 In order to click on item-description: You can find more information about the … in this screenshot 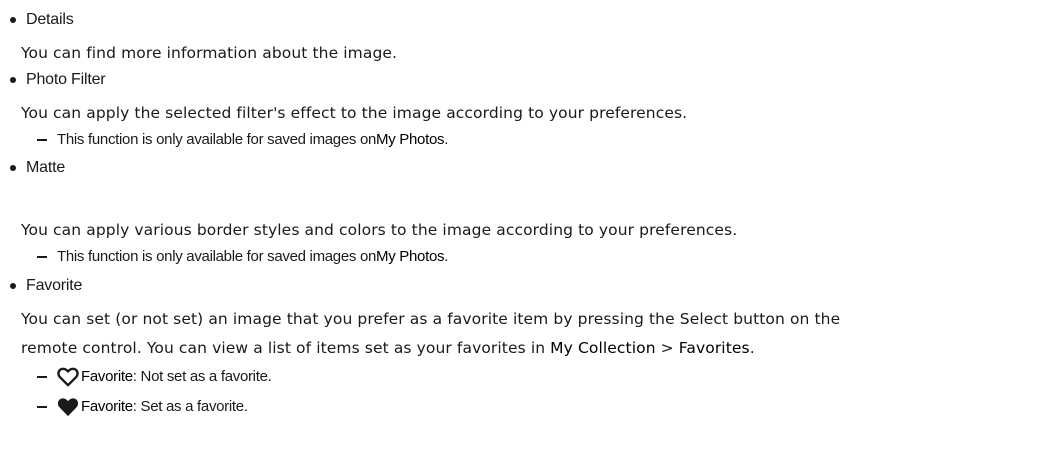, I will do `click(209, 53)`.